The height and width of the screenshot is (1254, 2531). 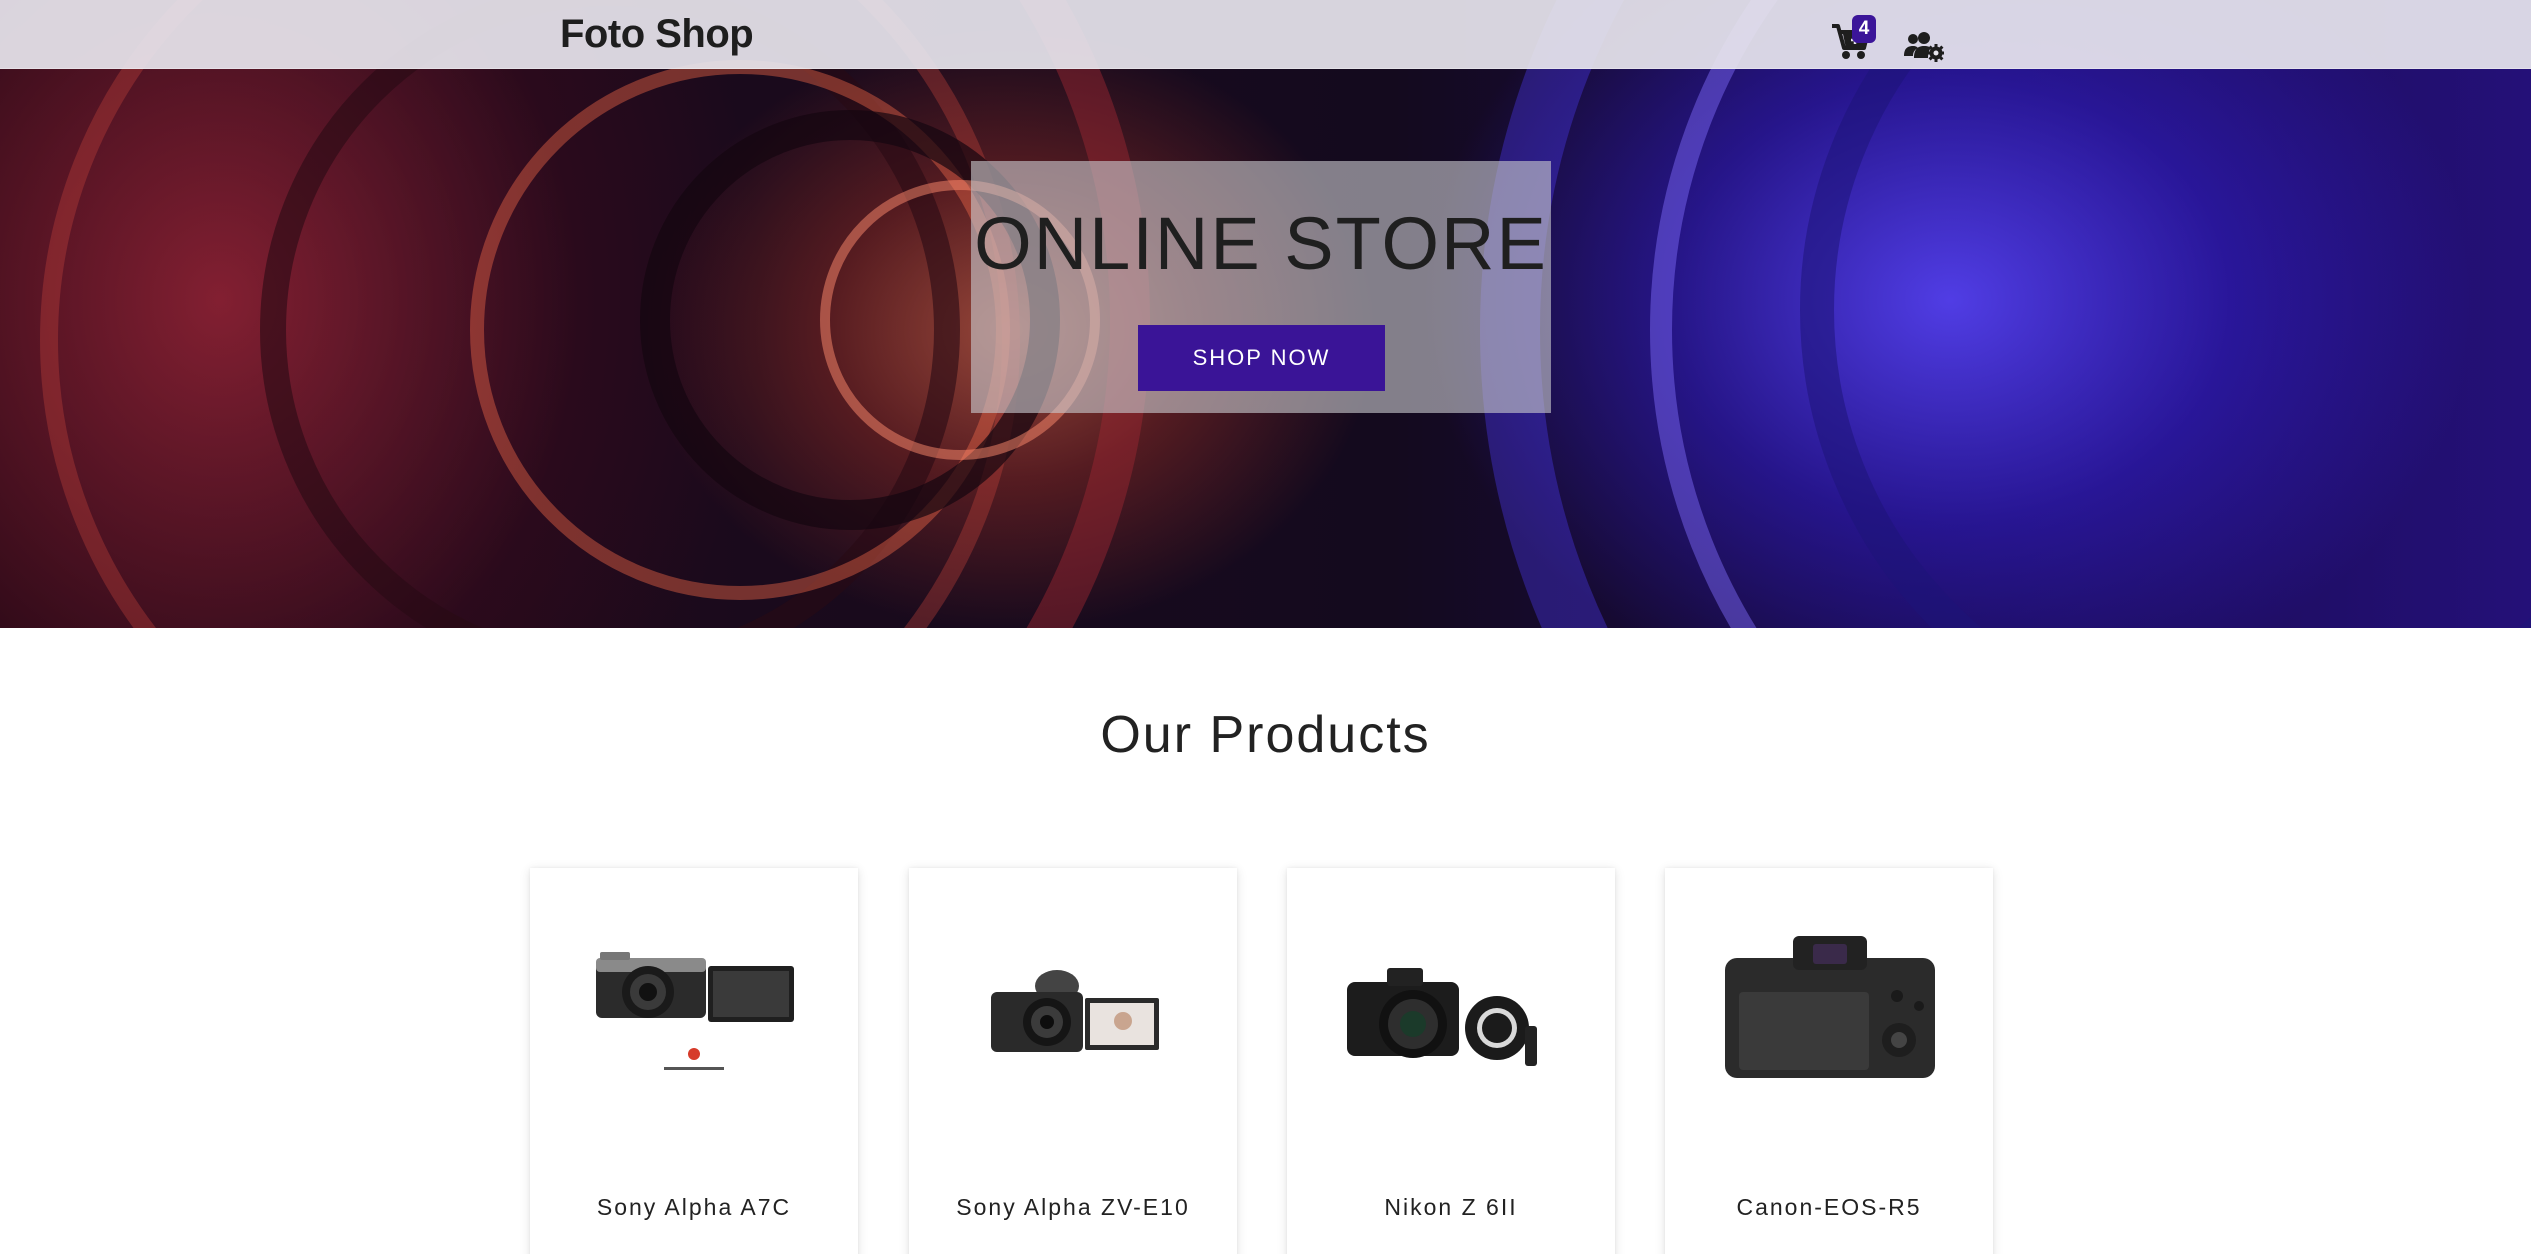 What do you see at coordinates (1261, 287) in the screenshot?
I see `hero-overlay-box: ONLINE STORE SHOP NOW` at bounding box center [1261, 287].